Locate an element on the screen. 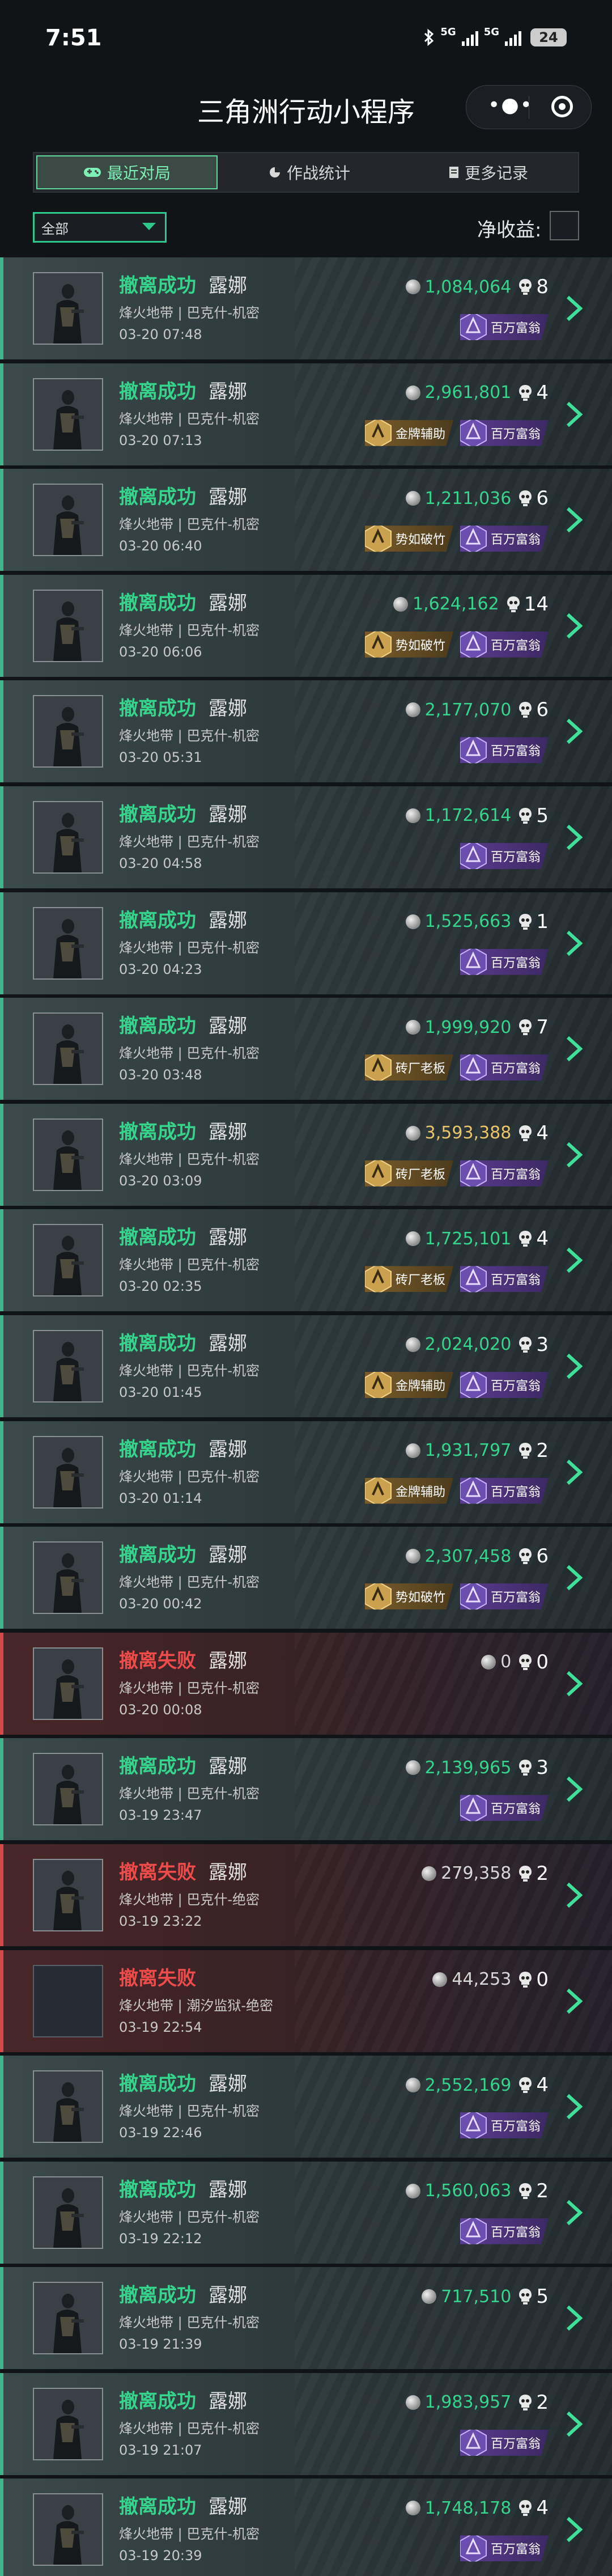  match-time: 03-20 01:45 is located at coordinates (160, 1392).